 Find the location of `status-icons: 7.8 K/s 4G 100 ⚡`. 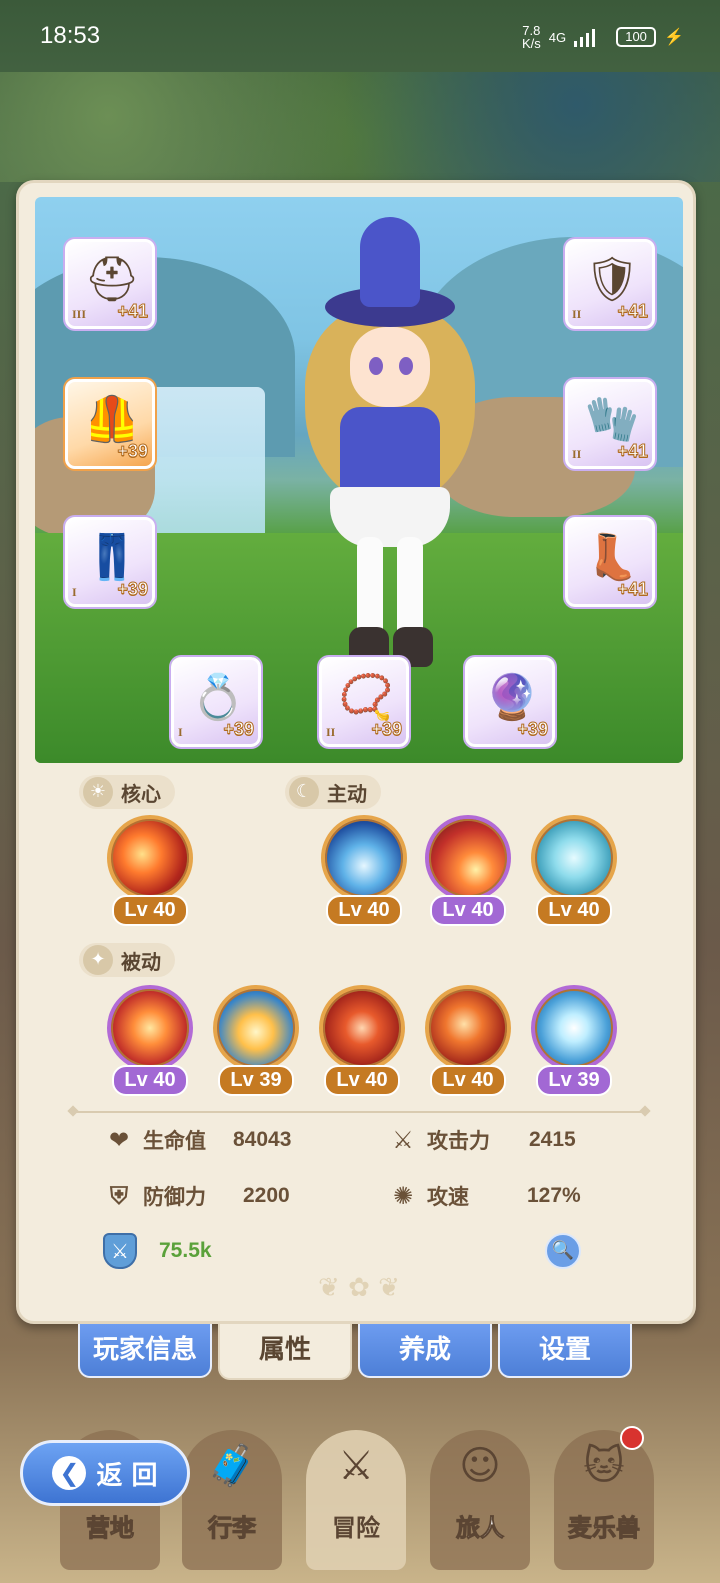

status-icons: 7.8 K/s 4G 100 ⚡ is located at coordinates (603, 37).